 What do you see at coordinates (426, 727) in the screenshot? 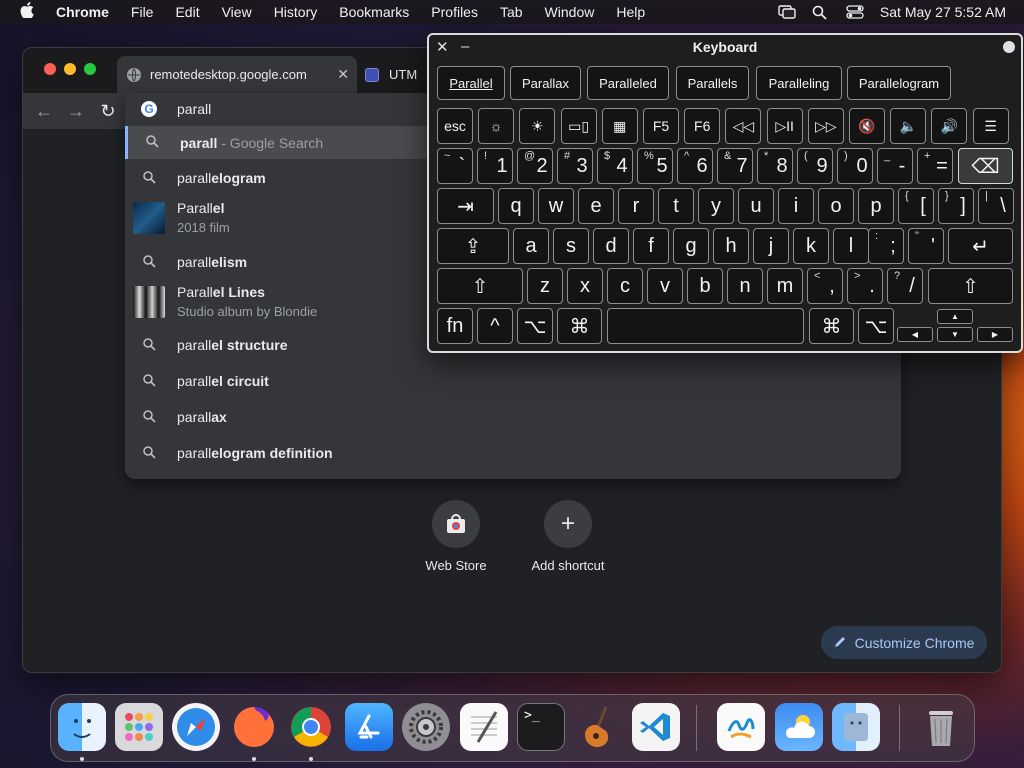
I see `system-settings-icon` at bounding box center [426, 727].